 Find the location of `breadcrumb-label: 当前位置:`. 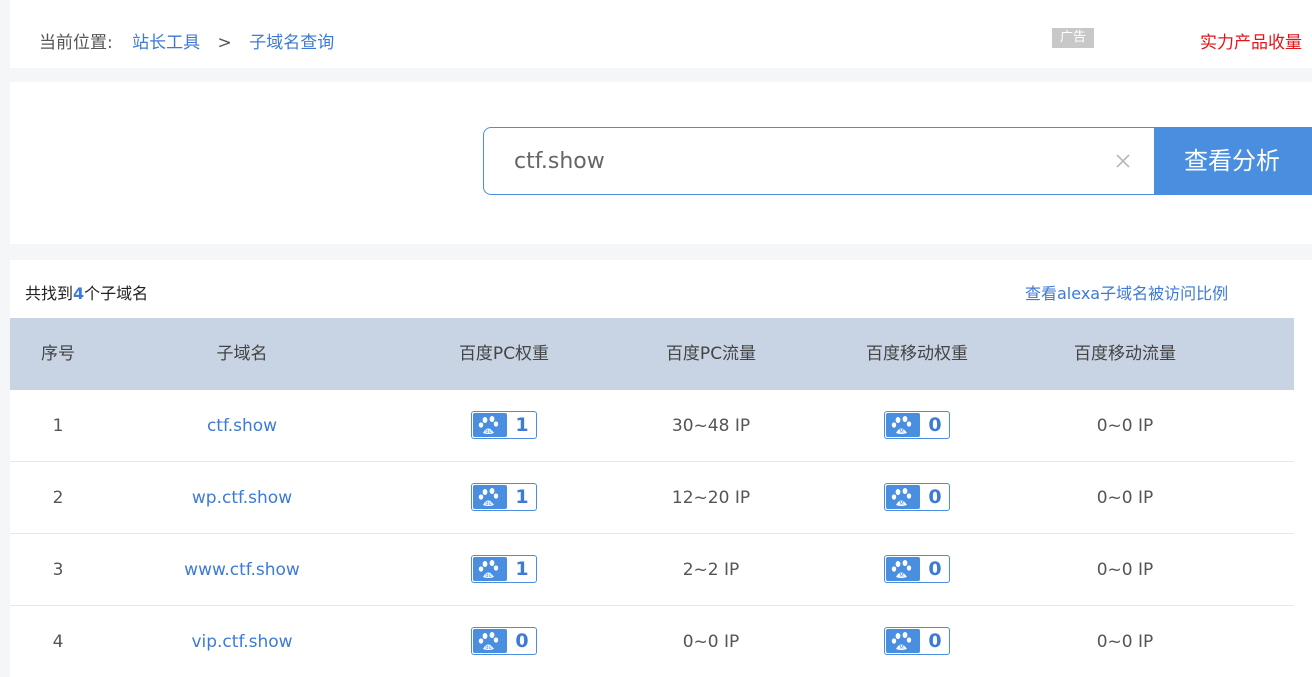

breadcrumb-label: 当前位置: is located at coordinates (76, 43).